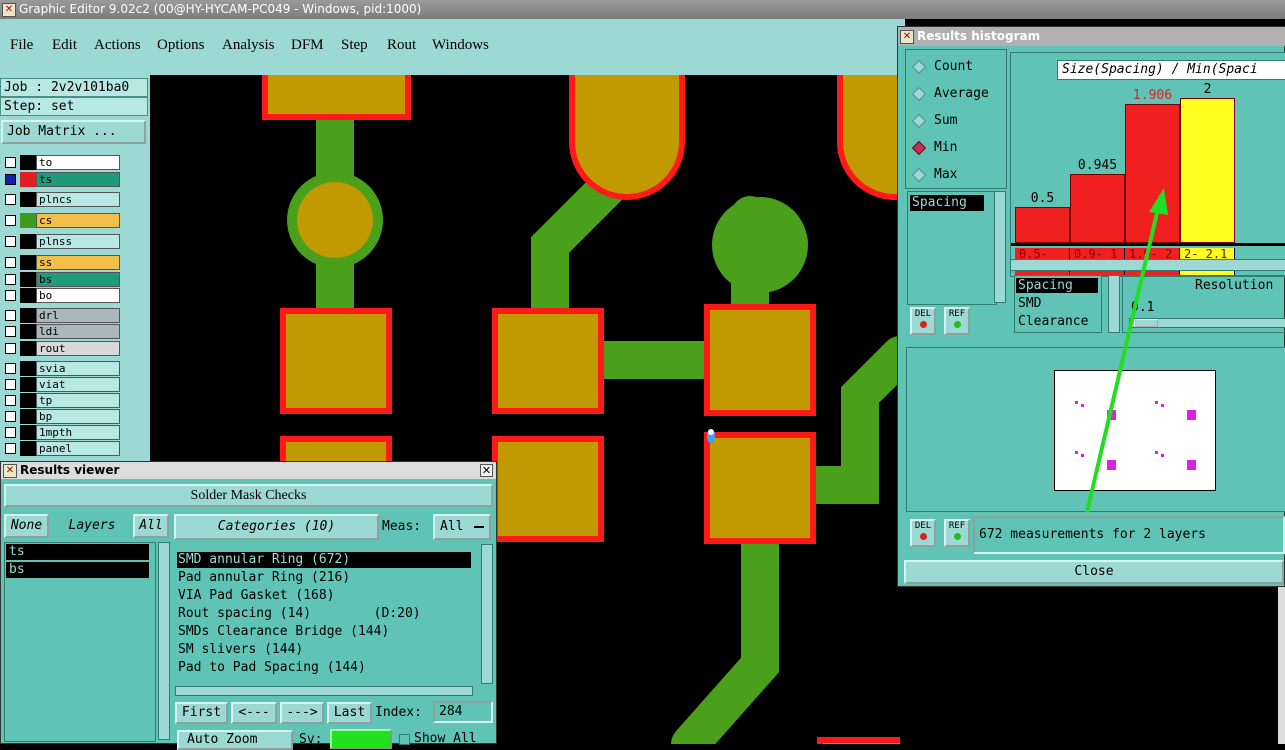 The width and height of the screenshot is (1285, 750). I want to click on ref-button-2: REF, so click(957, 533).